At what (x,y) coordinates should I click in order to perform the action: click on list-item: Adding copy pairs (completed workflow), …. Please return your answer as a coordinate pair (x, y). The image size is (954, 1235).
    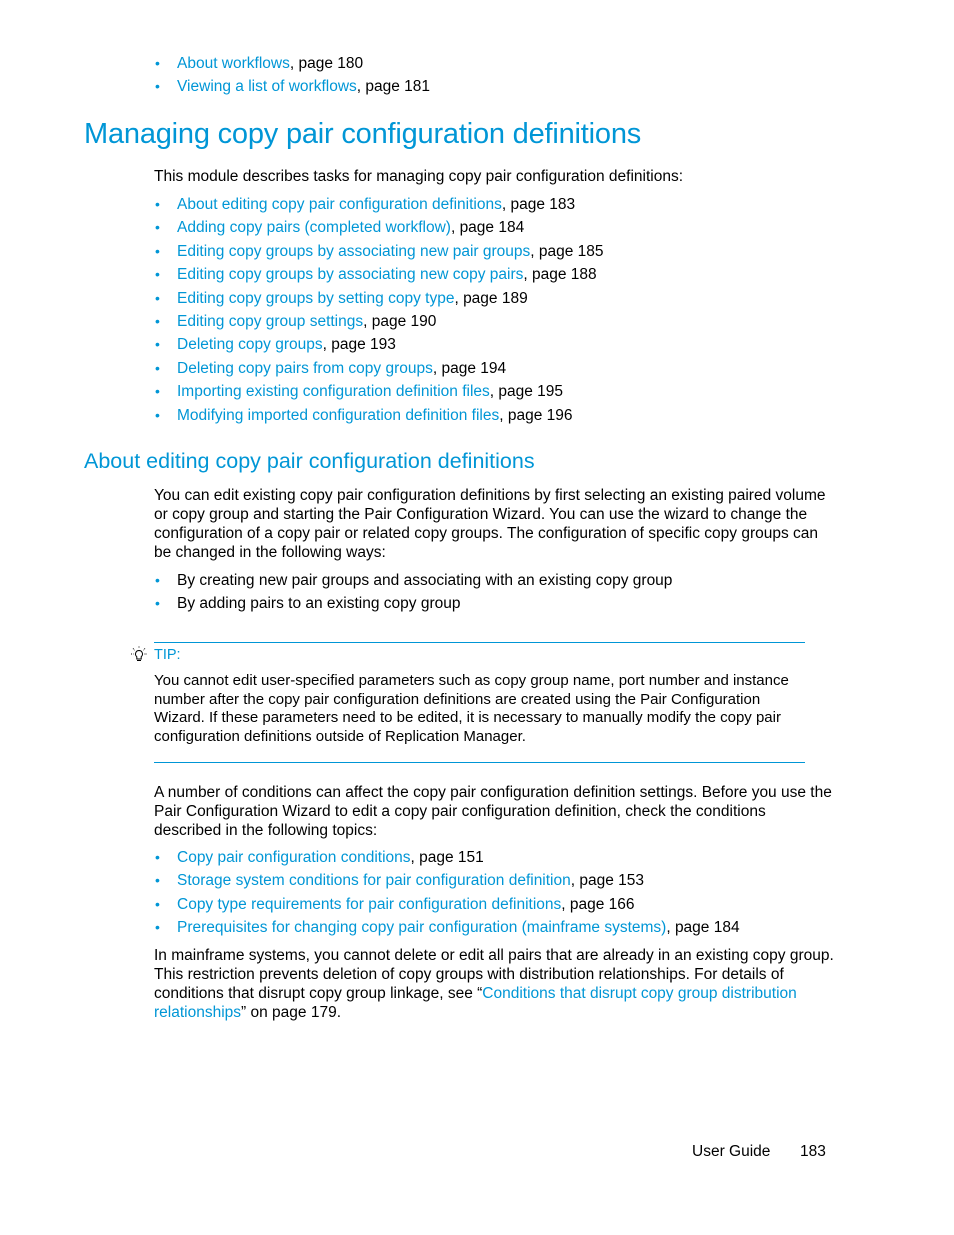
    Looking at the image, I should click on (379, 228).